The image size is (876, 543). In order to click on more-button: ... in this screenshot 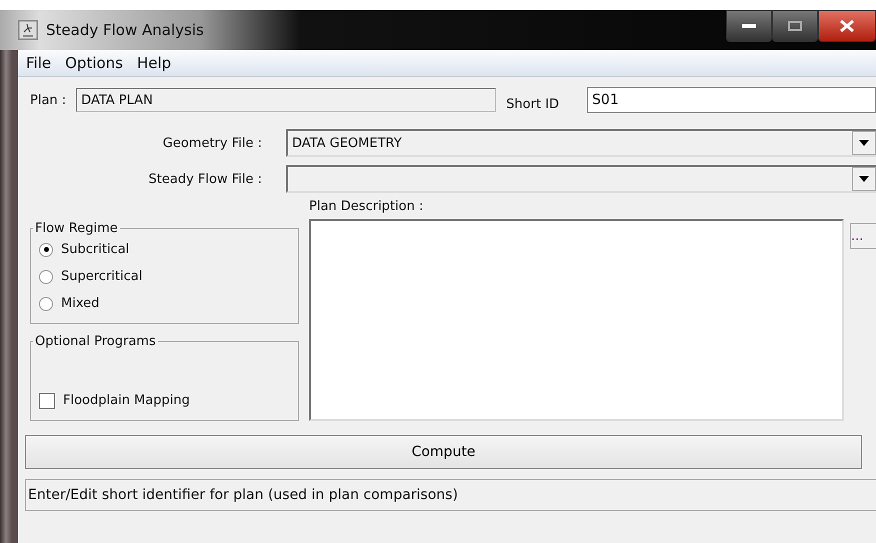, I will do `click(863, 236)`.